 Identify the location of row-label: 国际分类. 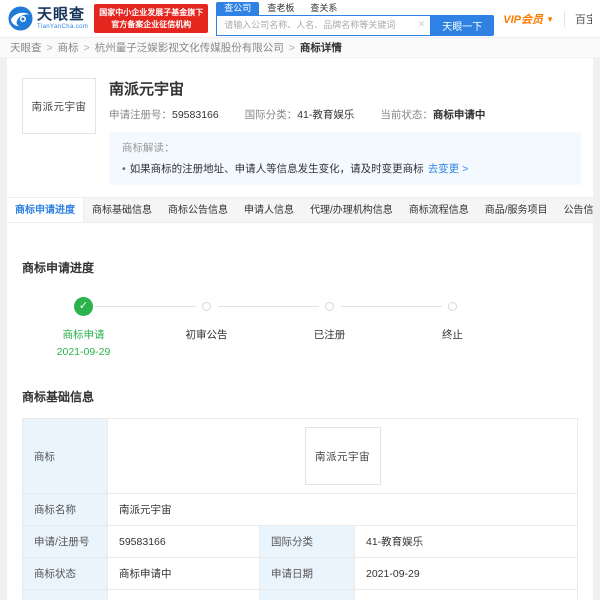
(306, 541).